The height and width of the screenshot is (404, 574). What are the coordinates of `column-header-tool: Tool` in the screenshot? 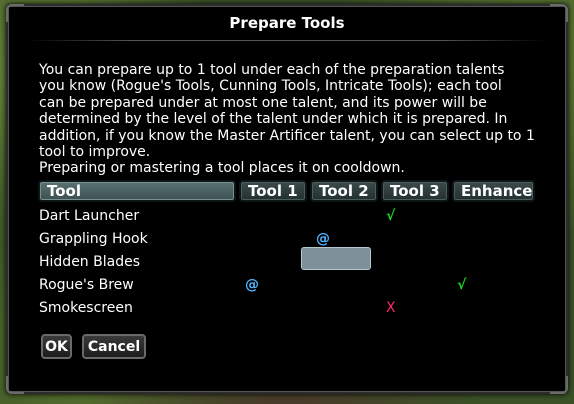 It's located at (137, 191).